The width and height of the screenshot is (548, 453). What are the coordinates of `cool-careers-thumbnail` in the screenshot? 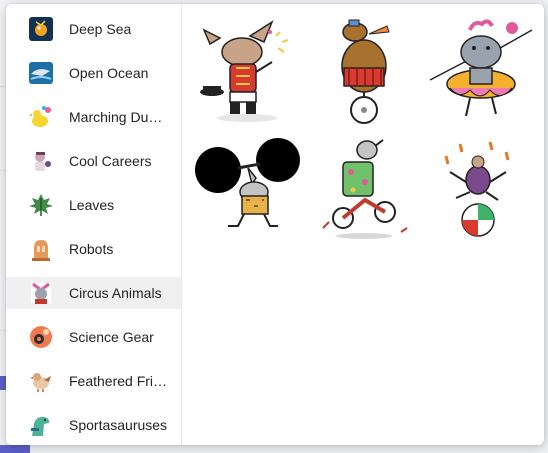 It's located at (41, 161).